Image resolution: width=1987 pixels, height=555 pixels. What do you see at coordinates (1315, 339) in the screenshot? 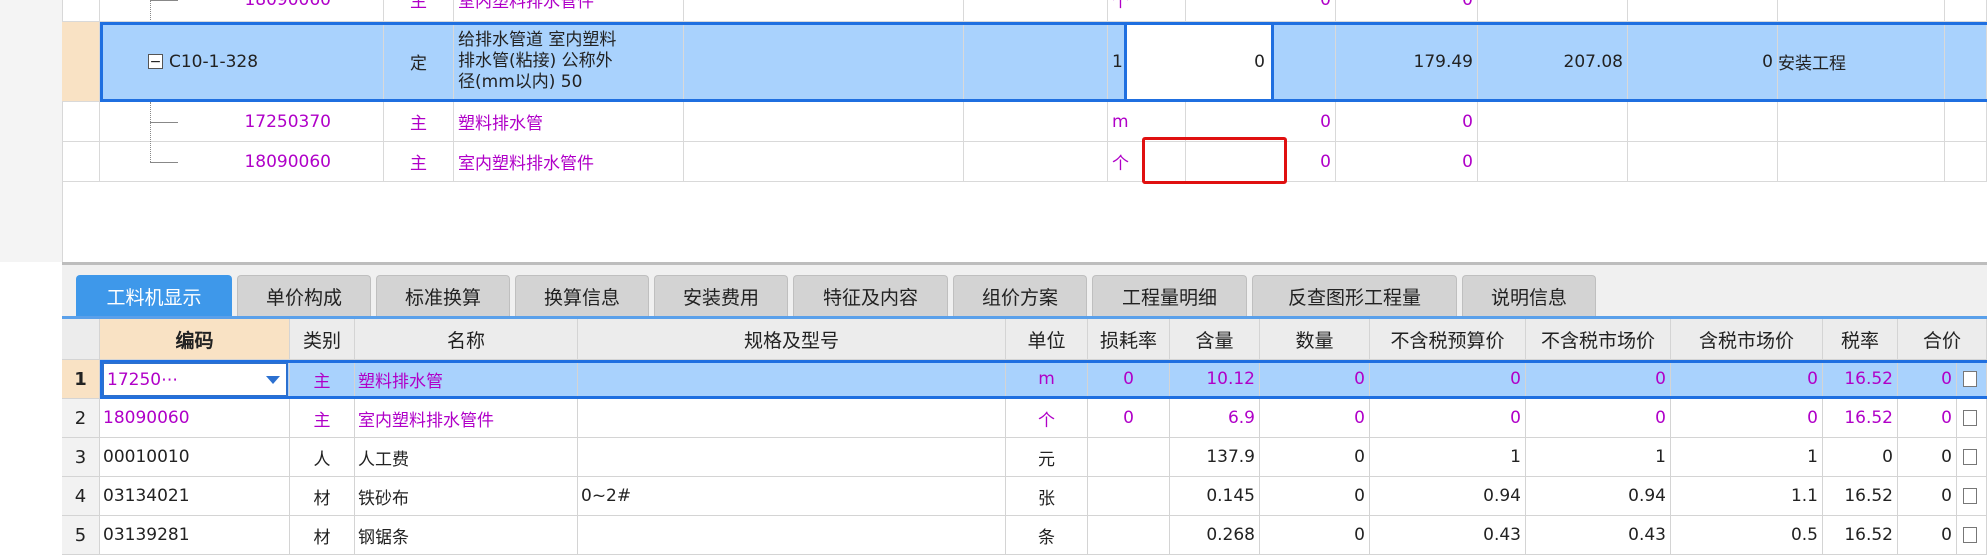
I see `header-qty: 数量` at bounding box center [1315, 339].